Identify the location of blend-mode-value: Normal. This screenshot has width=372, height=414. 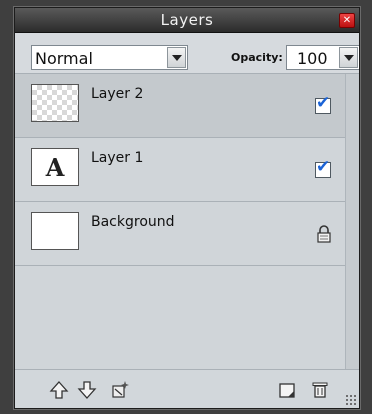
(64, 58).